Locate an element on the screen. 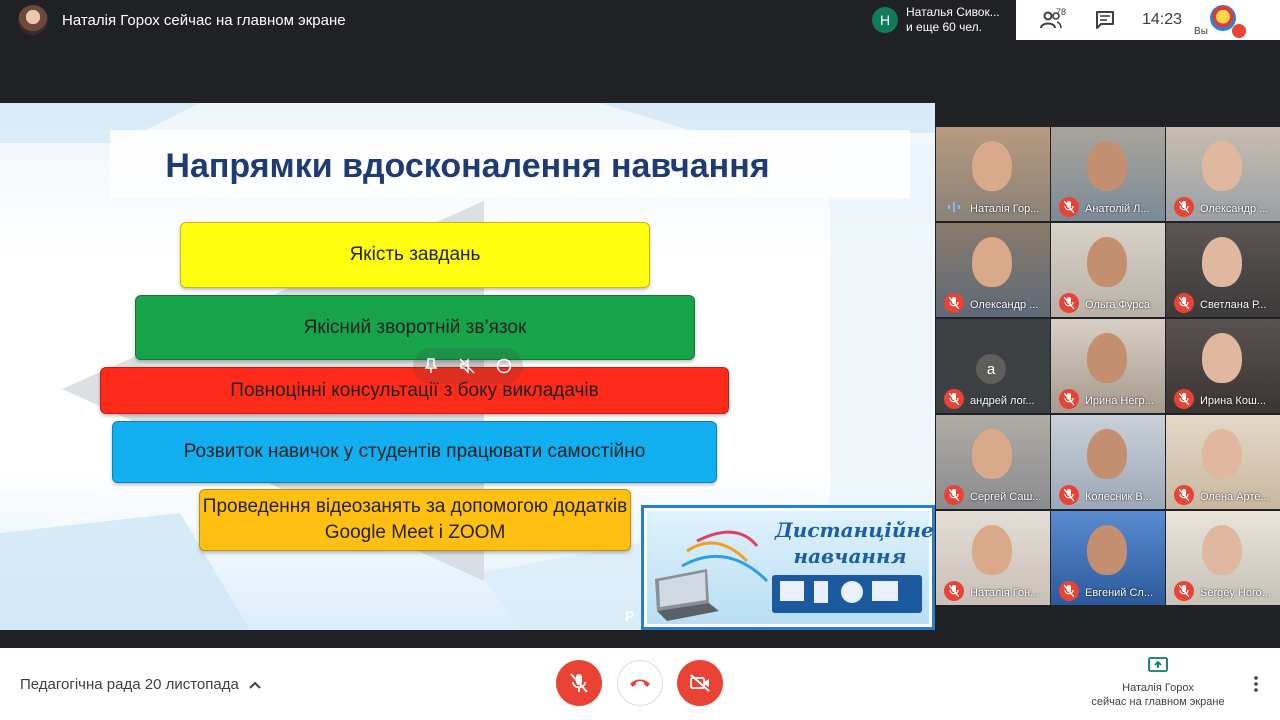  join-notification: Н Наталья Сивок... и еще 60 чел. is located at coordinates (941, 20).